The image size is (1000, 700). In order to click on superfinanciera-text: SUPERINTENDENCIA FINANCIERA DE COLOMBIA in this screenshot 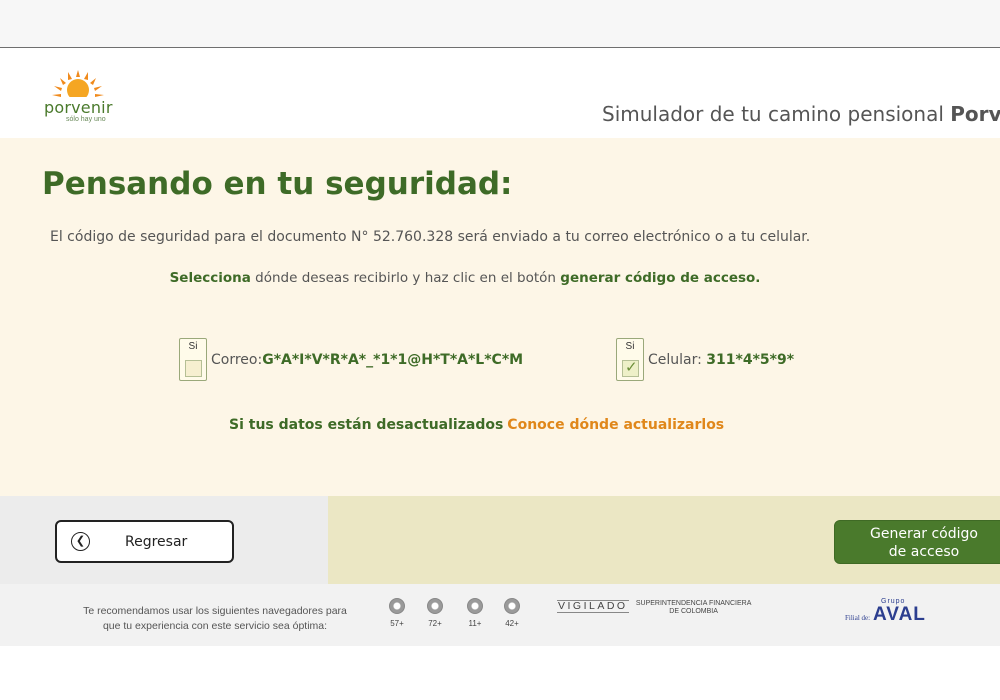, I will do `click(694, 608)`.